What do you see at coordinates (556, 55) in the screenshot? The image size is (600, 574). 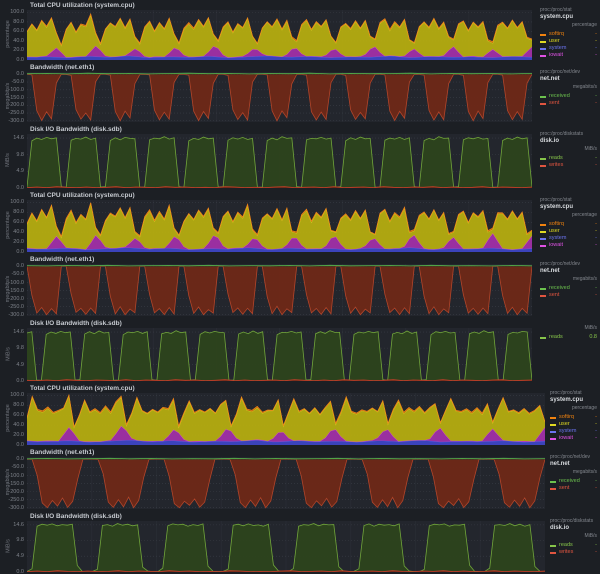 I see `legend-item-label: iowait` at bounding box center [556, 55].